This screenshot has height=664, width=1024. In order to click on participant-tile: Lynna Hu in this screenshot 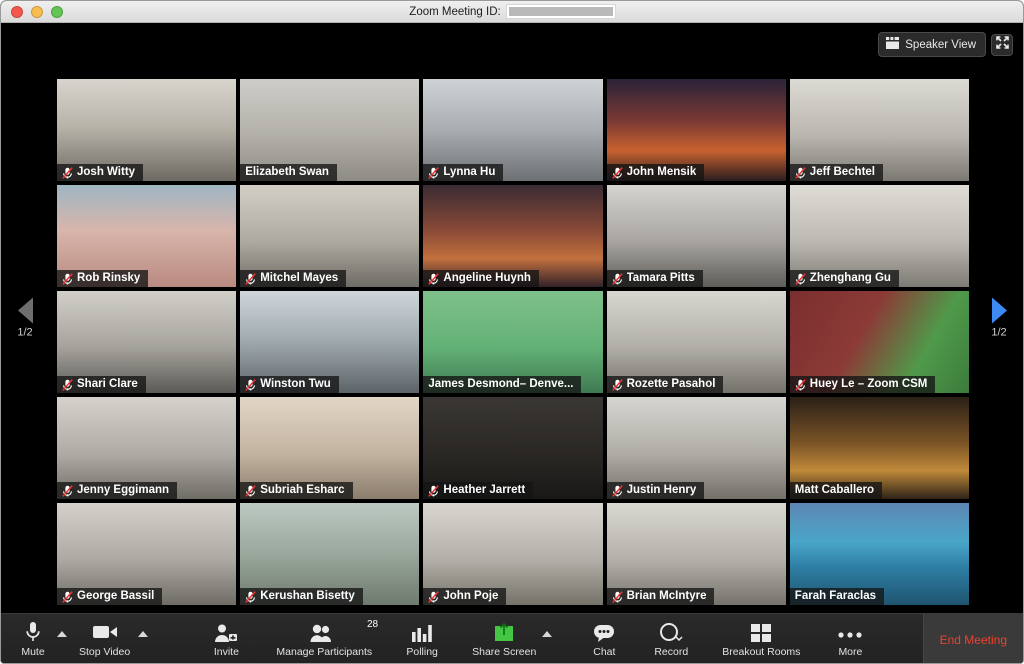, I will do `click(513, 130)`.